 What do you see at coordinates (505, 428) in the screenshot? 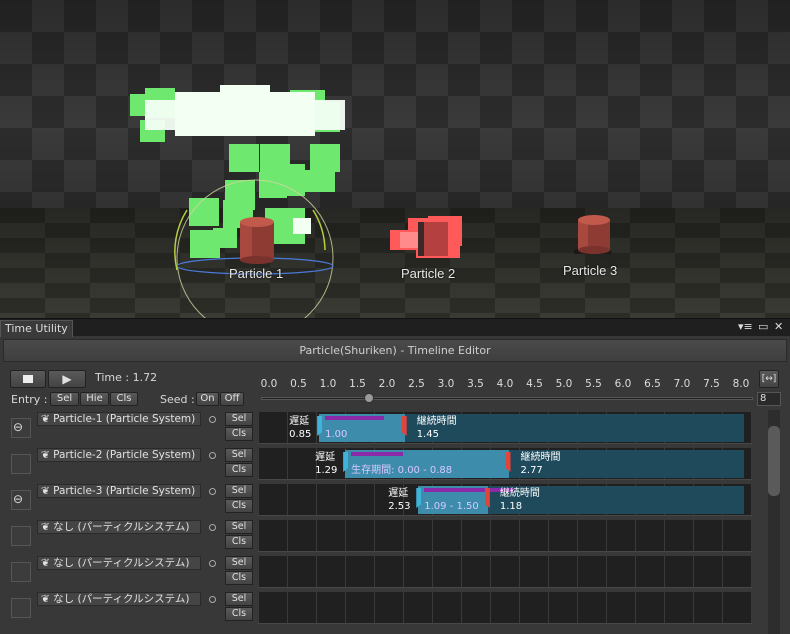
I see `timeline-track: 遅延 0.85 1.00 継続時間 1.45` at bounding box center [505, 428].